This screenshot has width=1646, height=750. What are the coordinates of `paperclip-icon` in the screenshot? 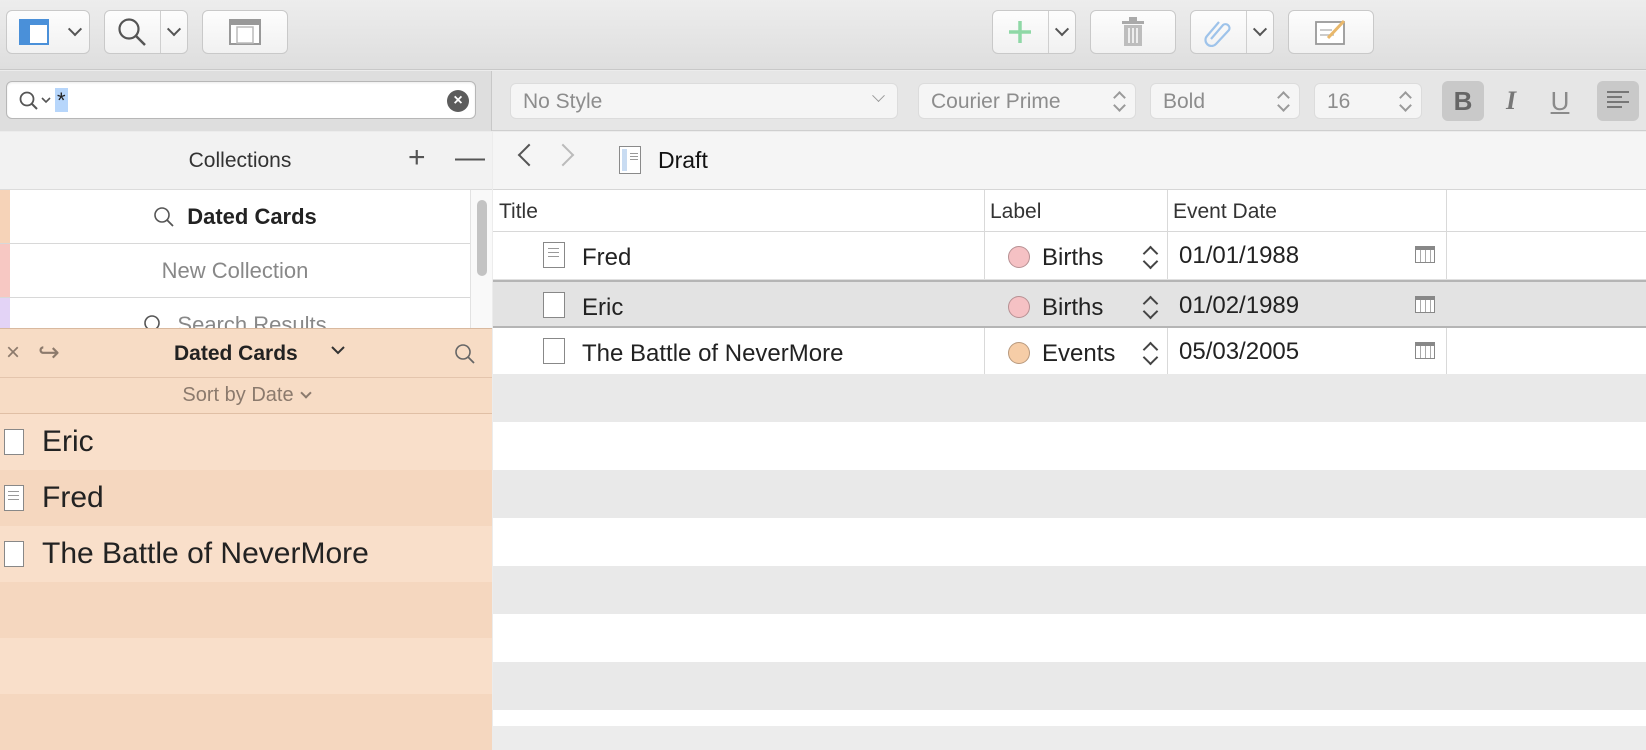 It's located at (1217, 34).